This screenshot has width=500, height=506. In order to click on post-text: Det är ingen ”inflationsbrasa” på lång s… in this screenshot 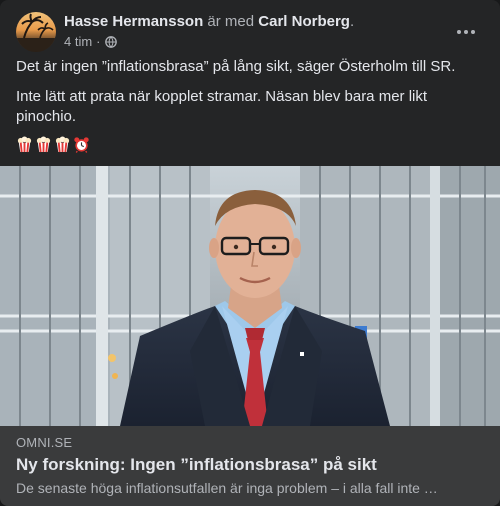, I will do `click(250, 97)`.